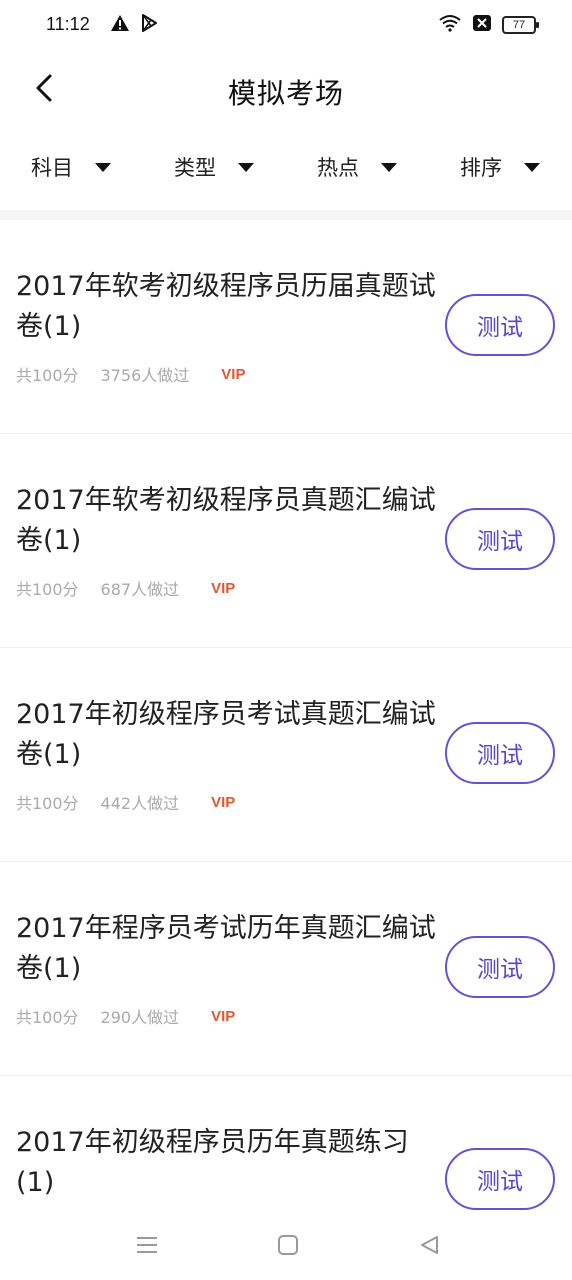 This screenshot has width=572, height=1280. I want to click on back-nav-button, so click(429, 1247).